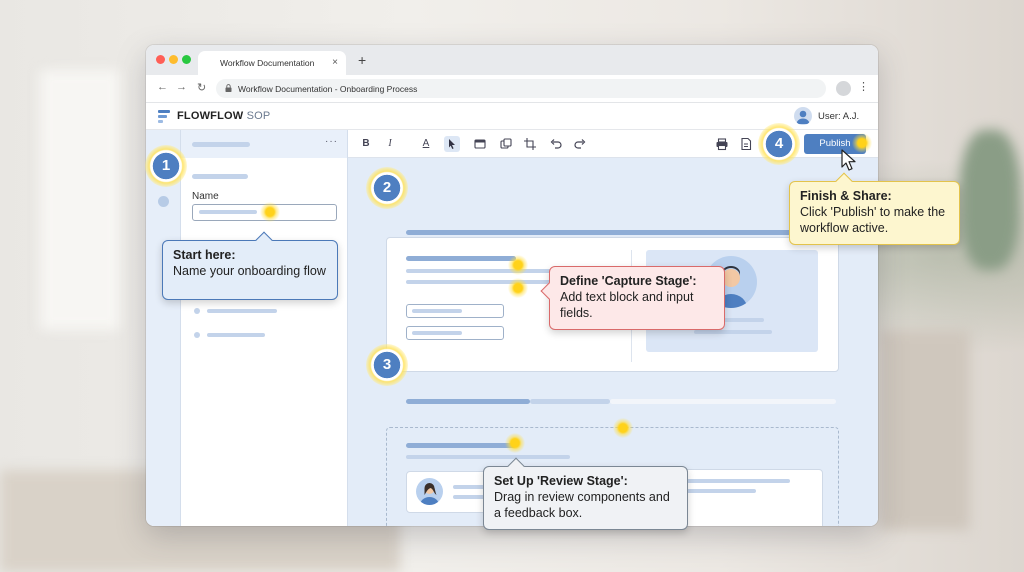  I want to click on document-icon, so click(746, 144).